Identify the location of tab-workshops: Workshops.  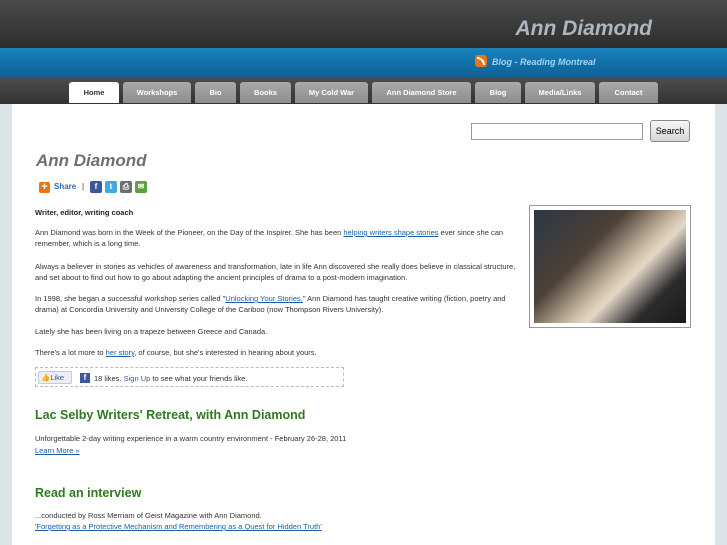
(157, 92).